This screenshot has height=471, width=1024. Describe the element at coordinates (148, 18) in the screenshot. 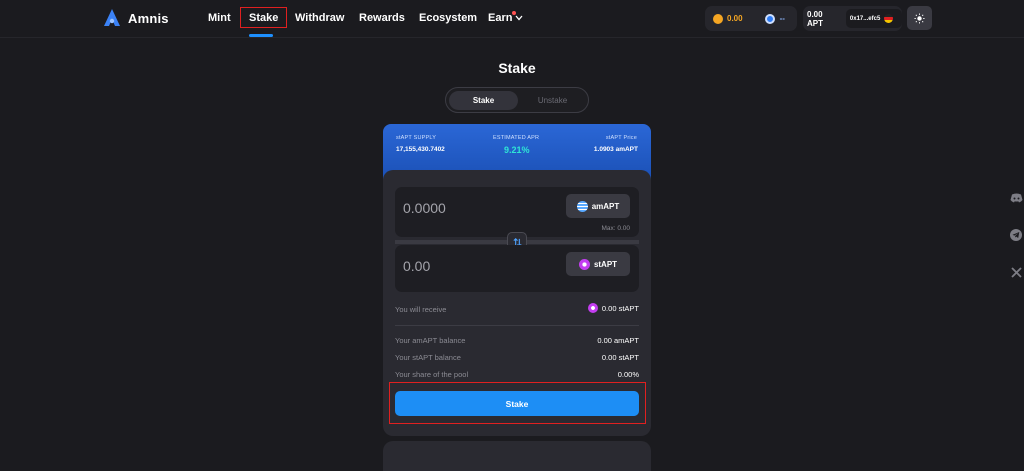

I see `brand-name: Amnis` at that location.